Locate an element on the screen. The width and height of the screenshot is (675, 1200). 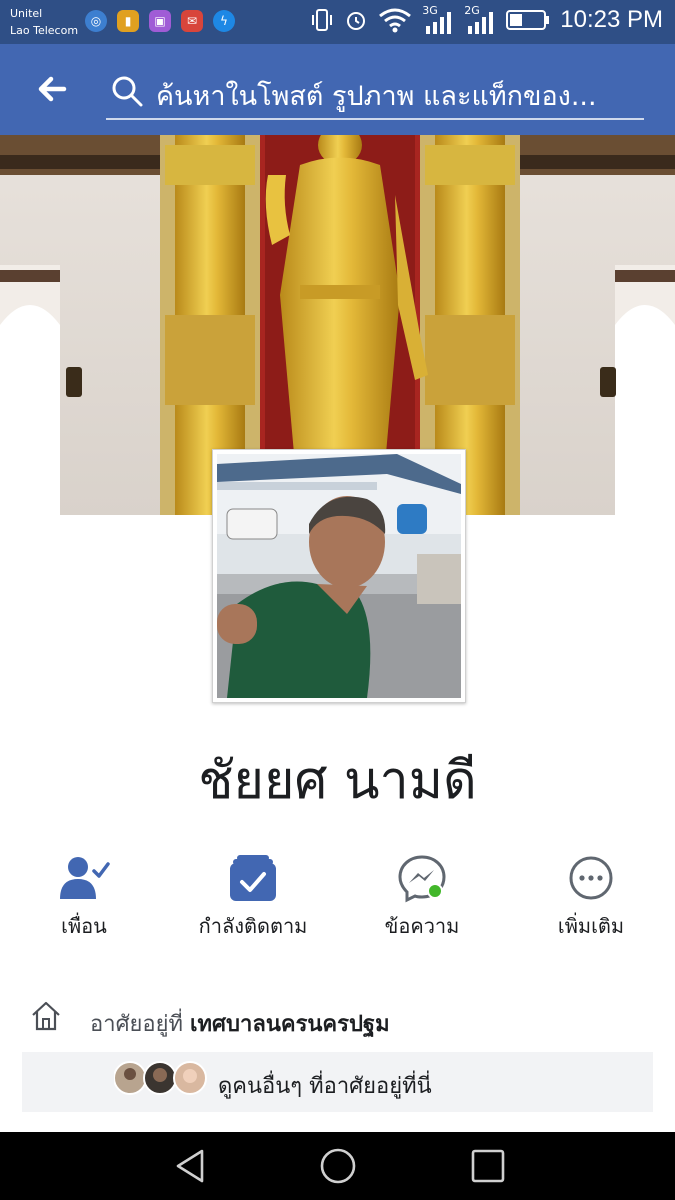
wifi-icon is located at coordinates (395, 20).